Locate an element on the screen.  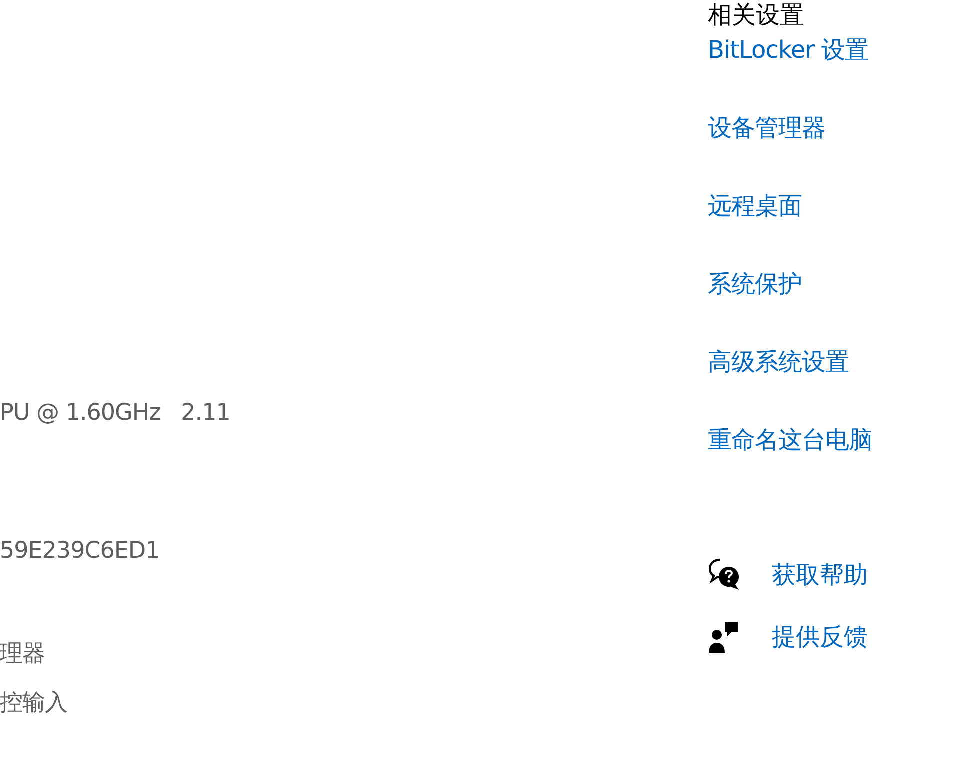
settings-link: 远程桌面 is located at coordinates (790, 206).